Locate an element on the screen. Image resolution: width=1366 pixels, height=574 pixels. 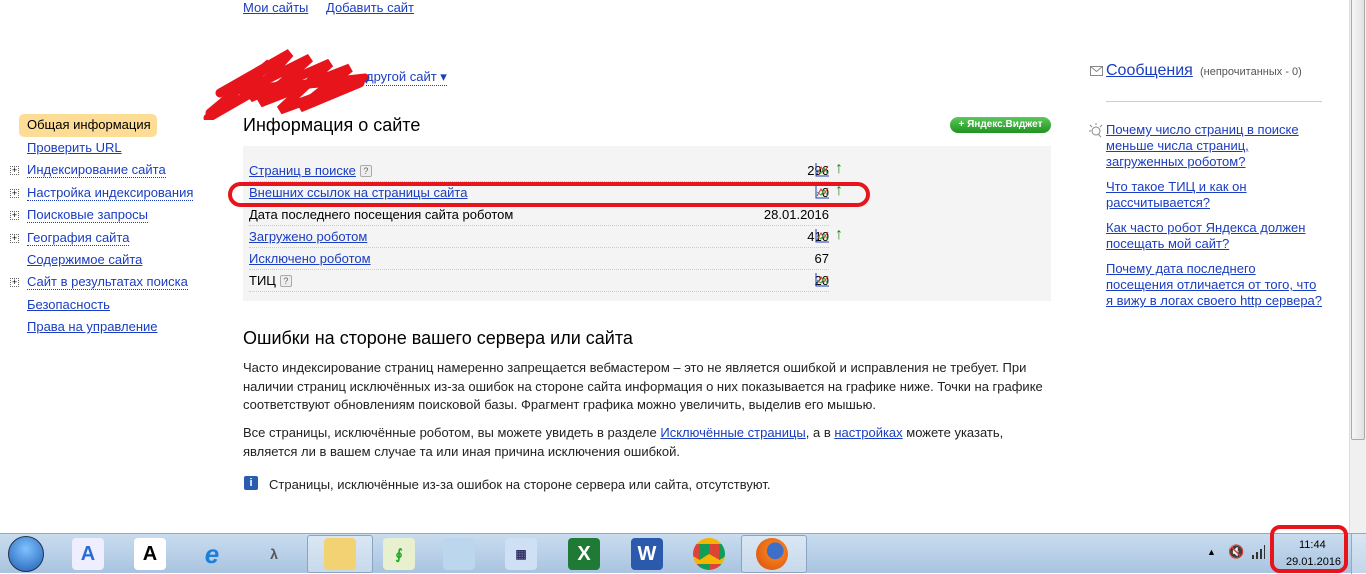
show-hidden-icons: ▲ is located at coordinates (1211, 552).